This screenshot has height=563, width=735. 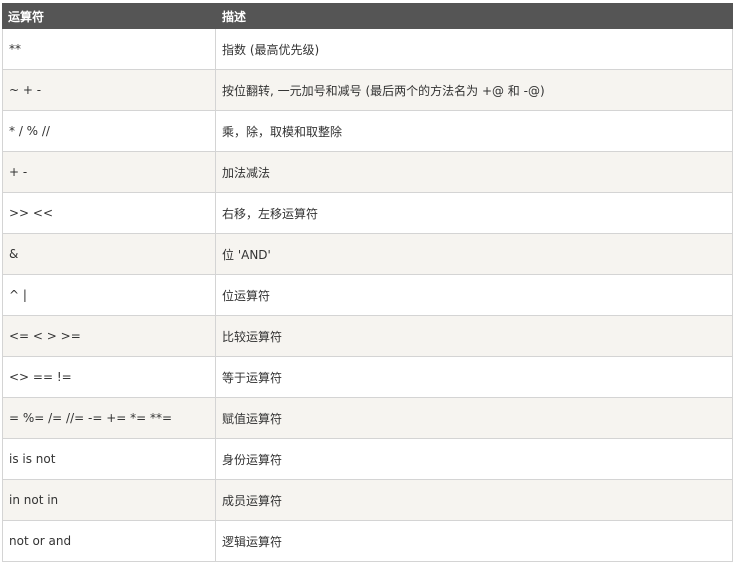 What do you see at coordinates (109, 131) in the screenshot?
I see `operator-cell: * / % //` at bounding box center [109, 131].